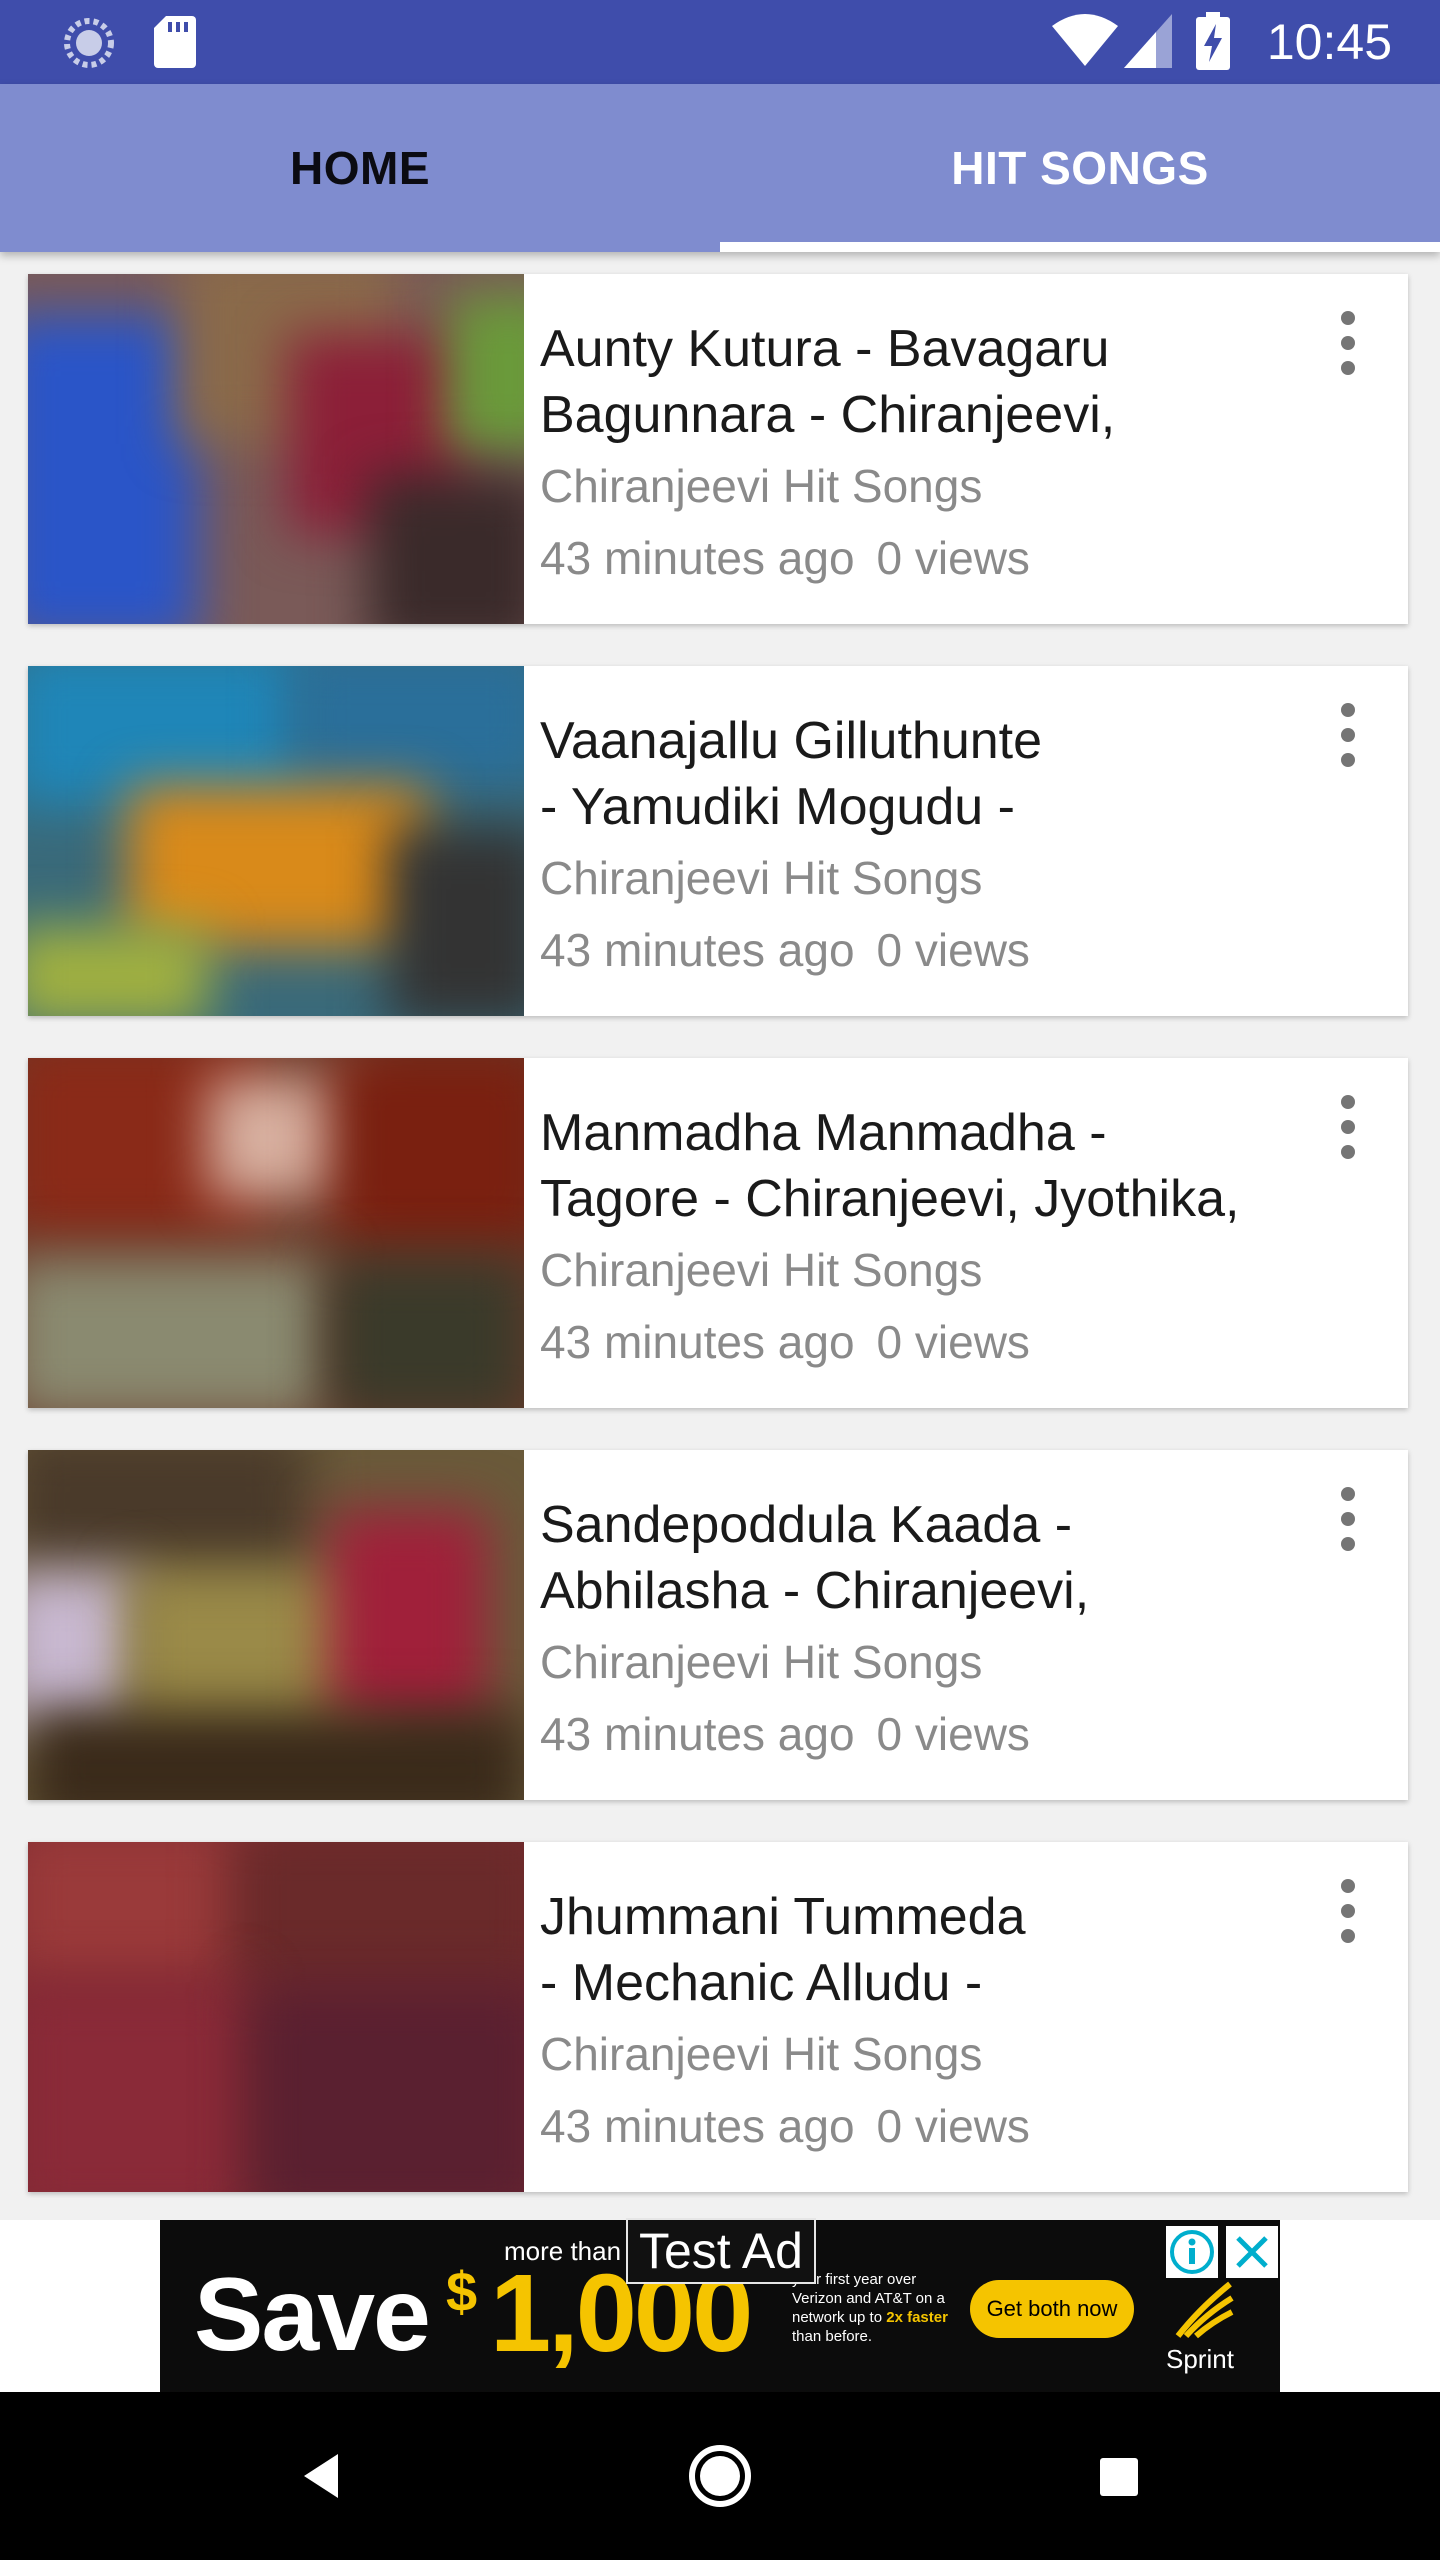  I want to click on ad-close-icon, so click(1252, 2252).